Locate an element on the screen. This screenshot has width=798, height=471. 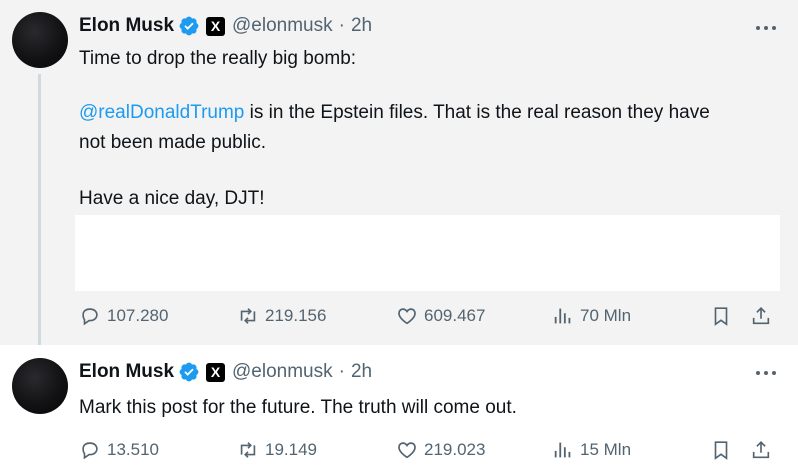
repost-button: 219.156 is located at coordinates (281, 316).